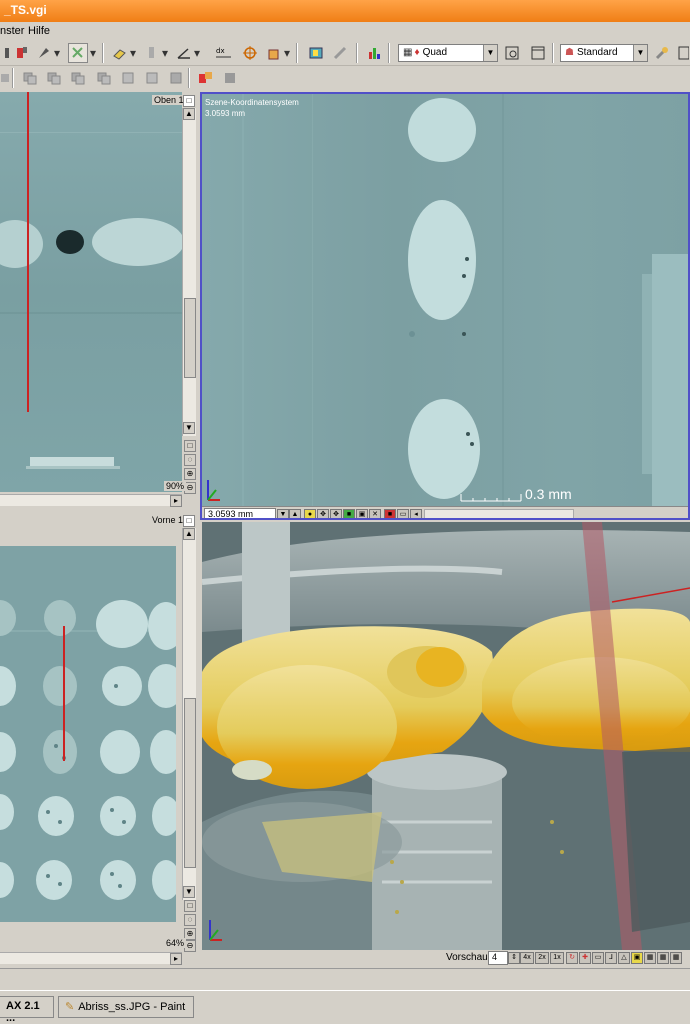 This screenshot has height=1024, width=690. Describe the element at coordinates (128, 78) in the screenshot. I see `layer-add-icon` at that location.